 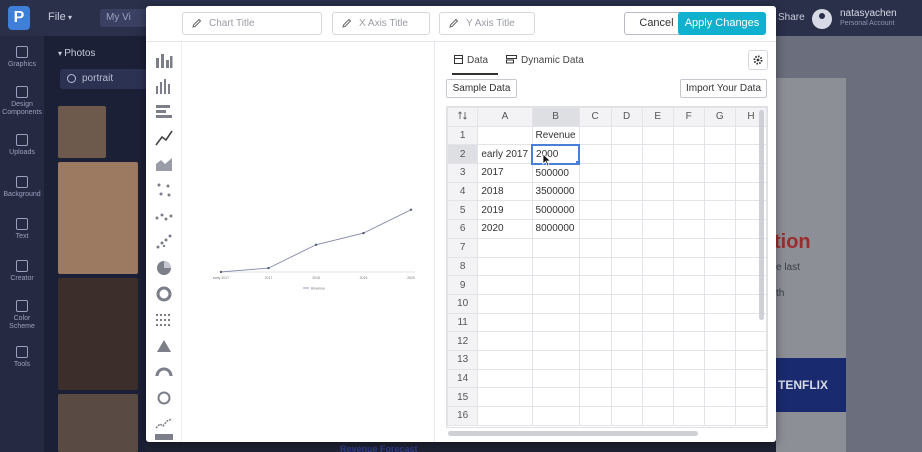 I want to click on row-header: 1, so click(x=463, y=135).